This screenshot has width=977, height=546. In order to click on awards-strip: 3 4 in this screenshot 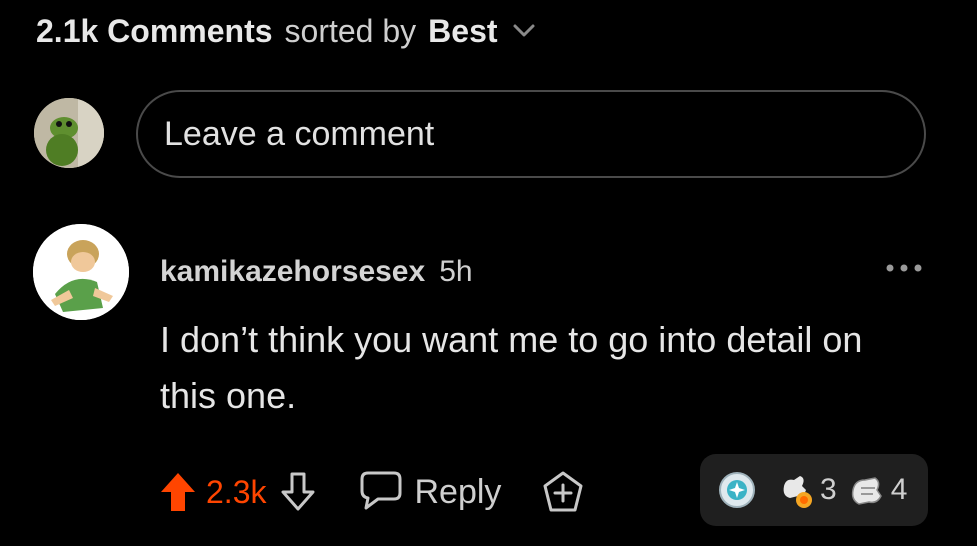, I will do `click(814, 490)`.